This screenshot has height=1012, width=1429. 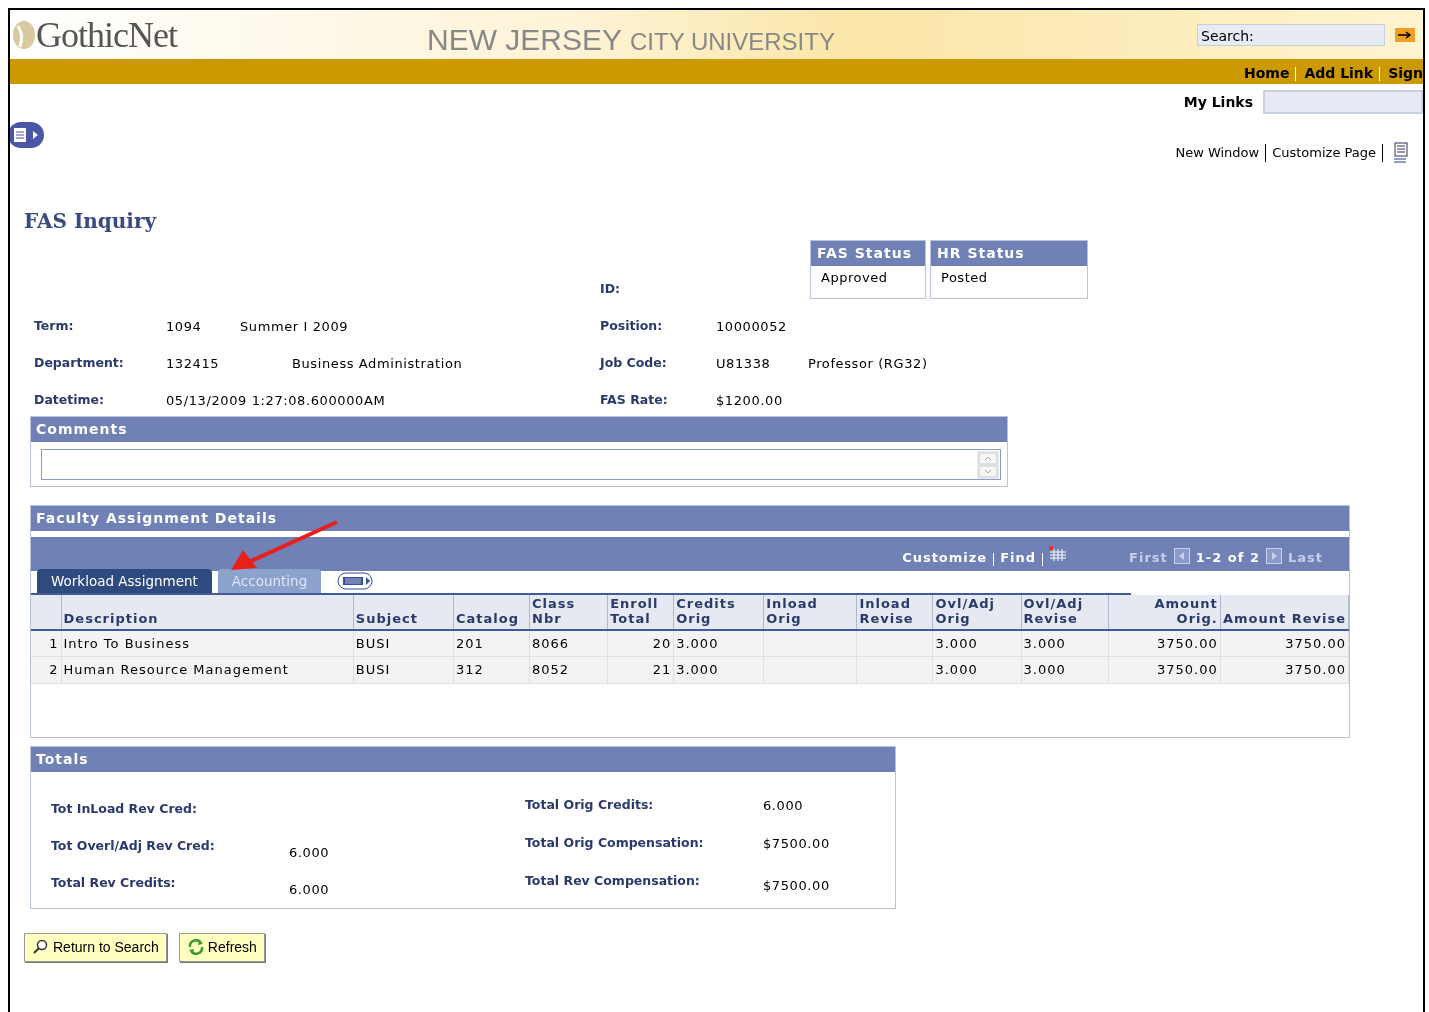 What do you see at coordinates (718, 612) in the screenshot?
I see `column-header: Credits Orig` at bounding box center [718, 612].